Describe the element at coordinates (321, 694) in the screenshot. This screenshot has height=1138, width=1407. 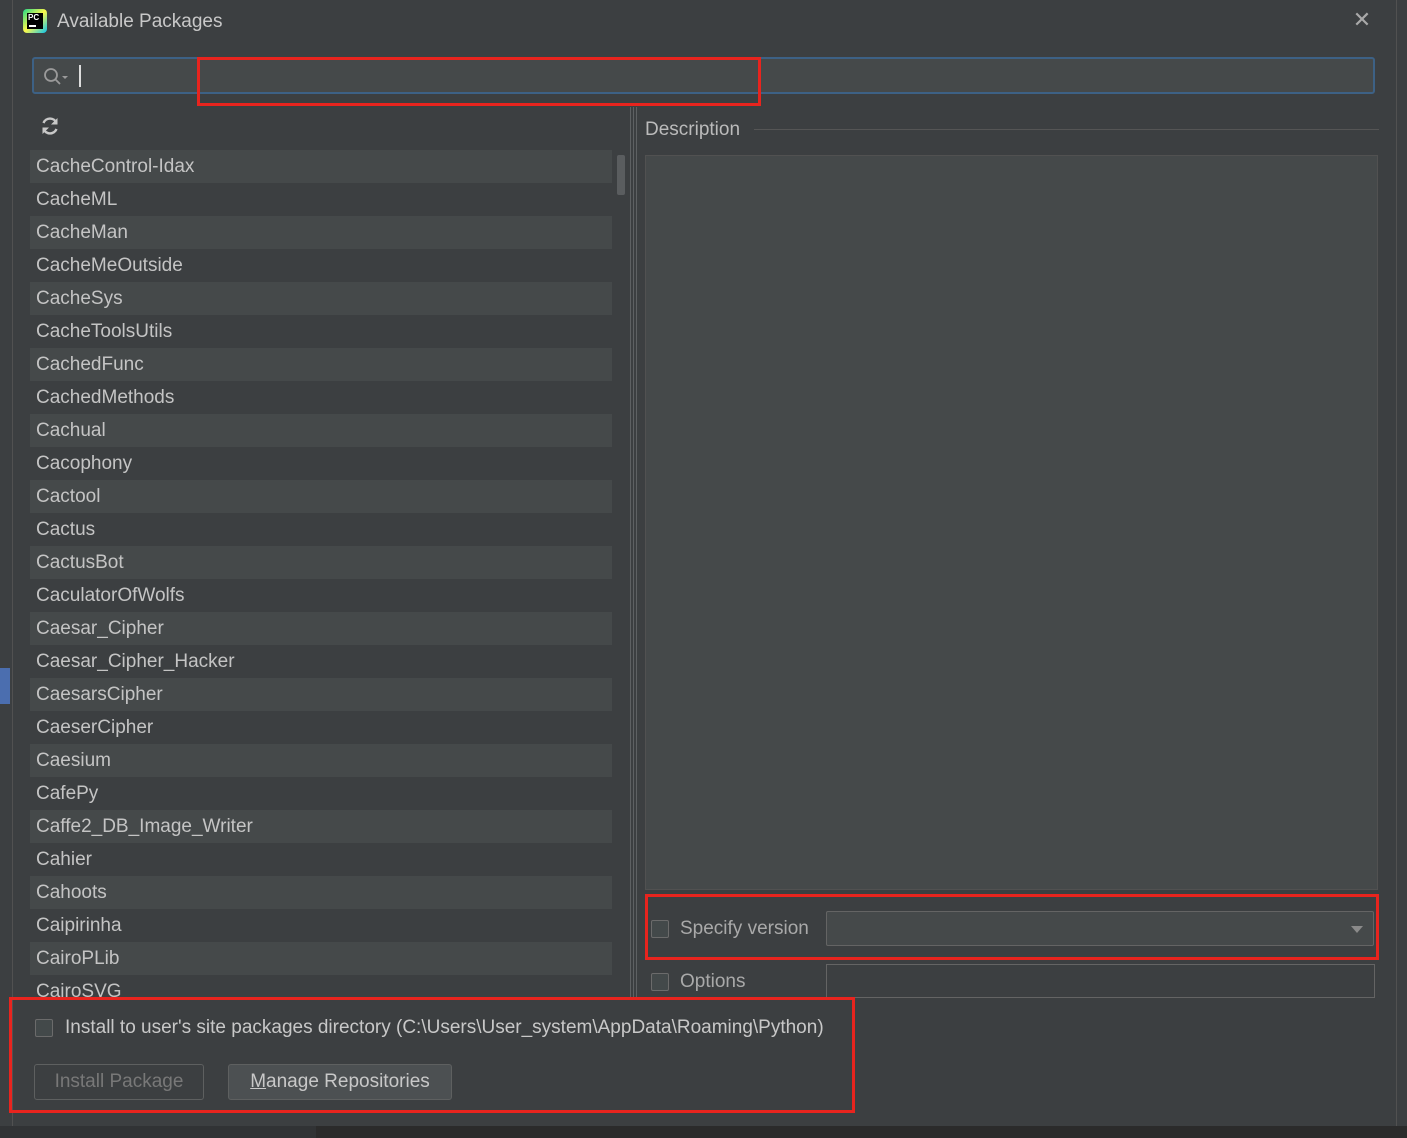
I see `package-list-item: CaesarsCipher` at that location.